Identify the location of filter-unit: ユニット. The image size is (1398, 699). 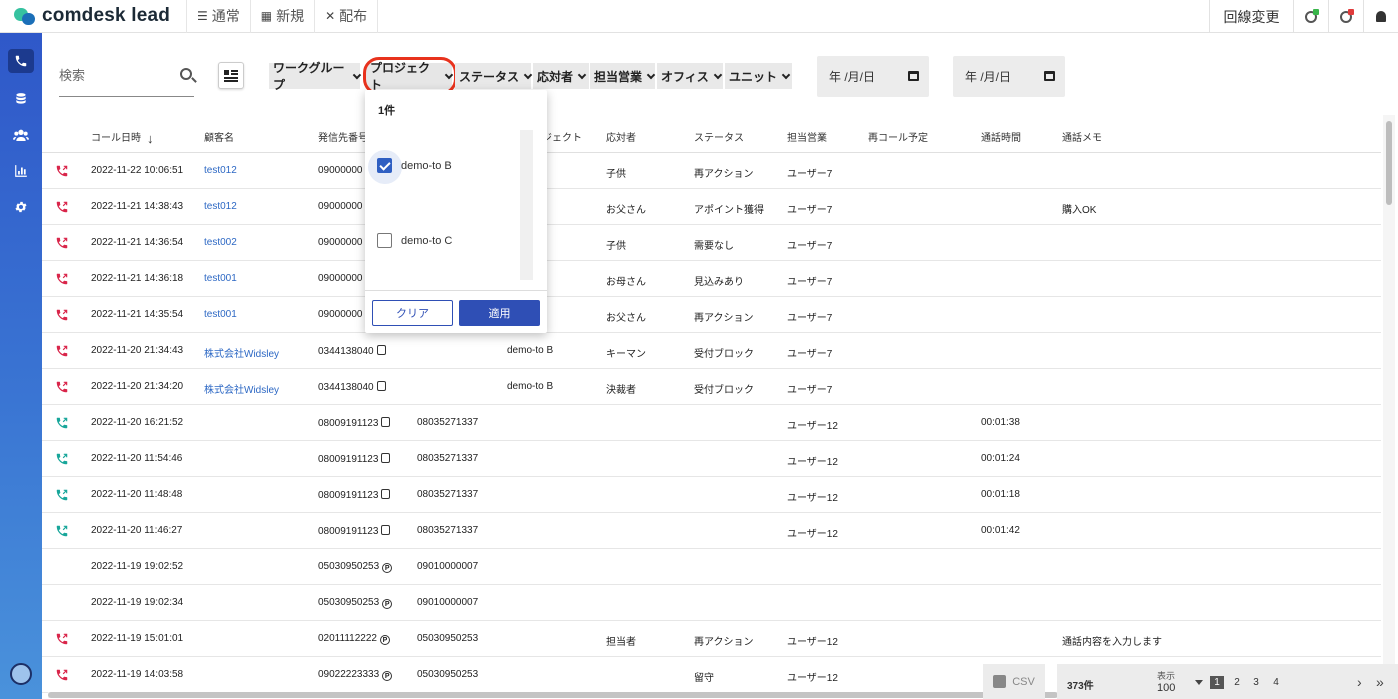
(758, 76).